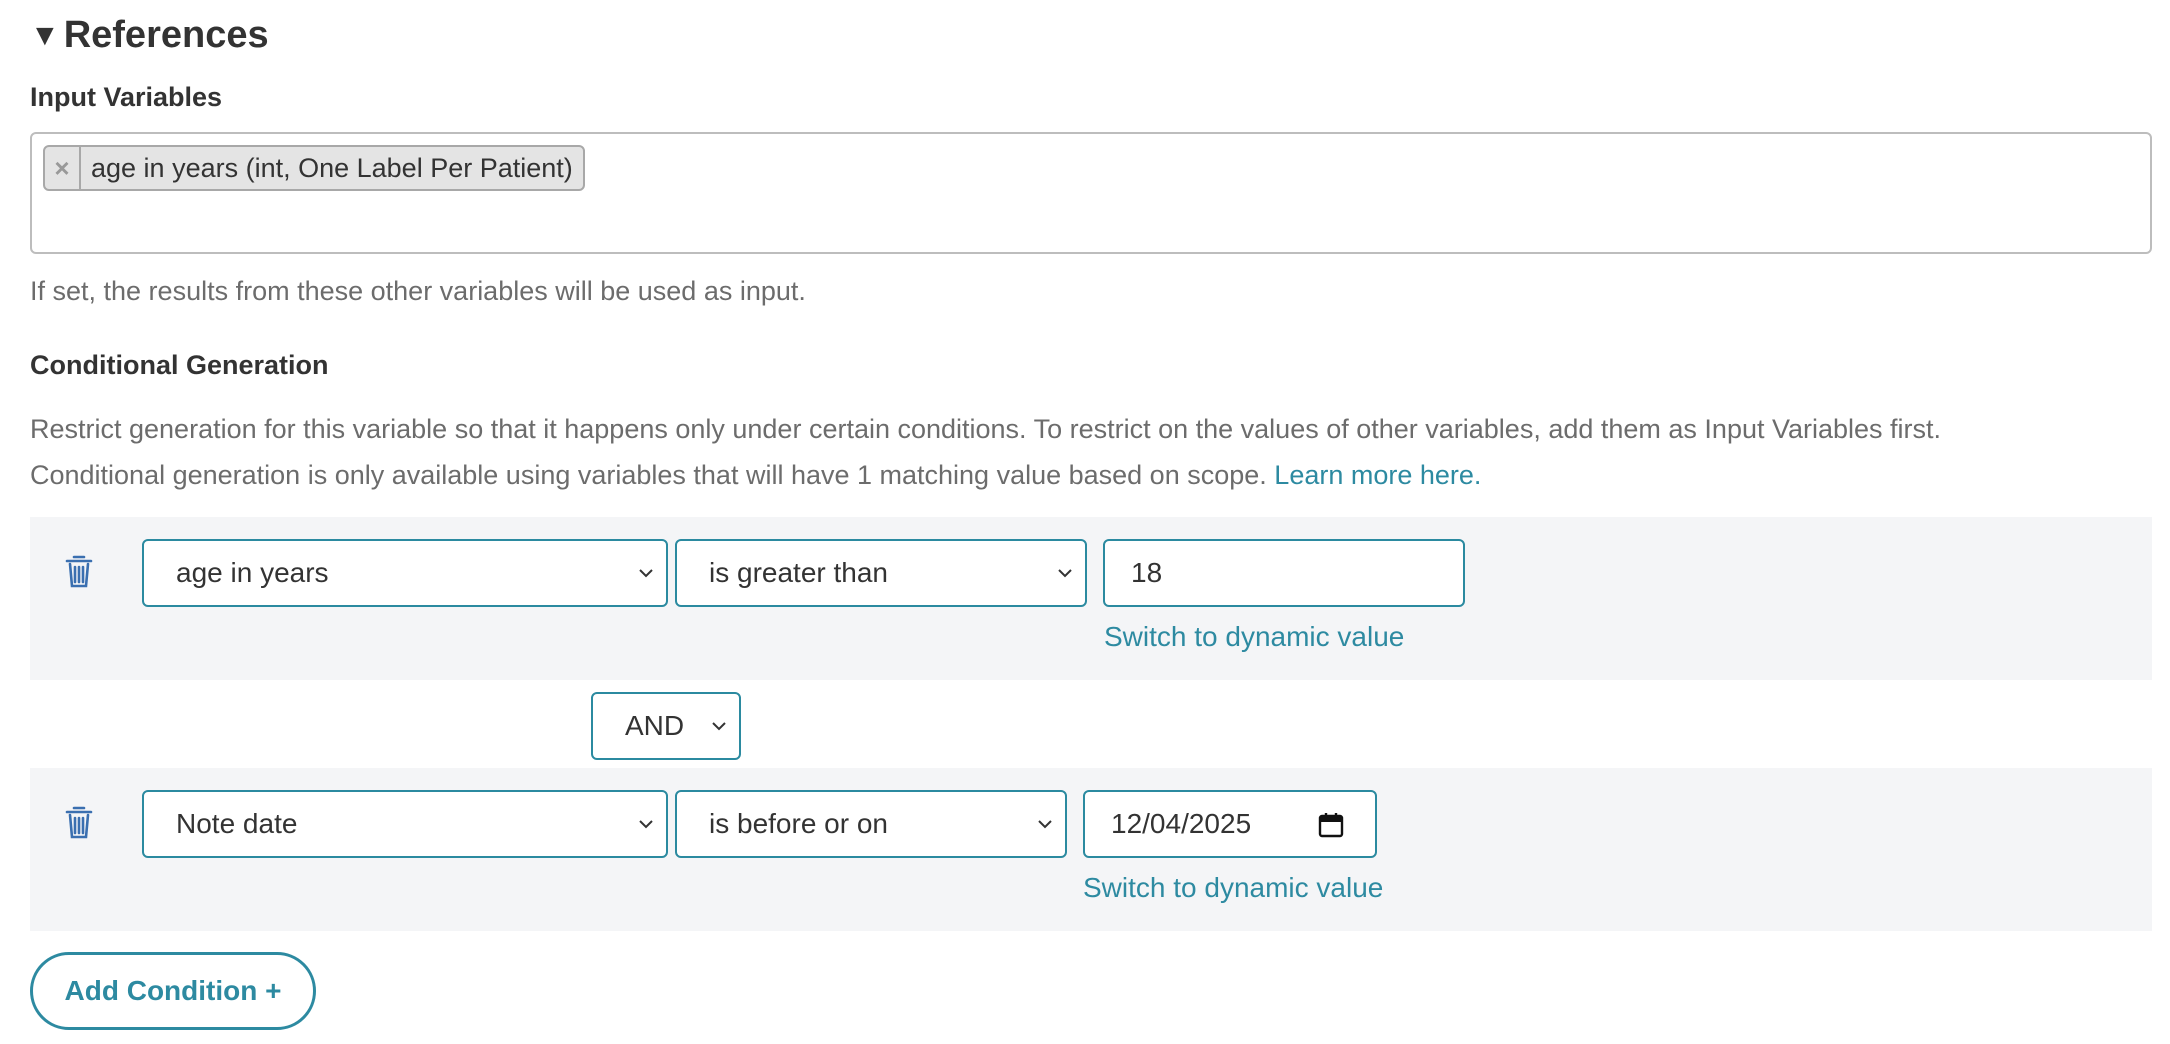 The image size is (2170, 1044). I want to click on condition-variable-select: Note date, so click(405, 824).